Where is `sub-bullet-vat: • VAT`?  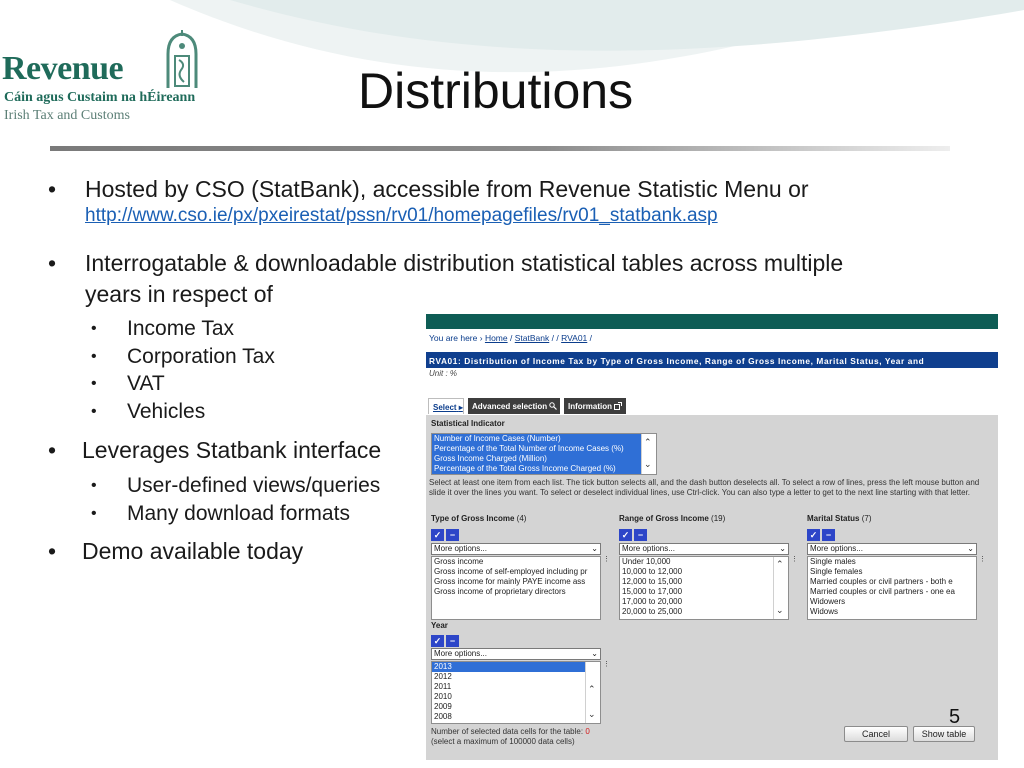 sub-bullet-vat: • VAT is located at coordinates (128, 384).